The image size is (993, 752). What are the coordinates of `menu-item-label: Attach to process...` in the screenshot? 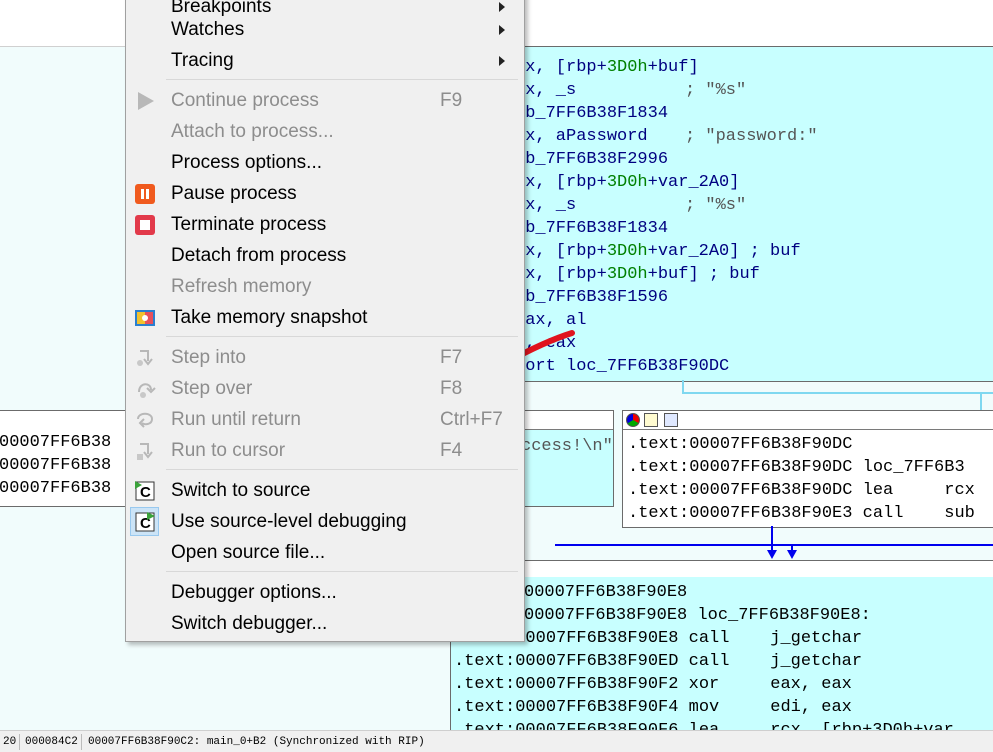 It's located at (252, 131).